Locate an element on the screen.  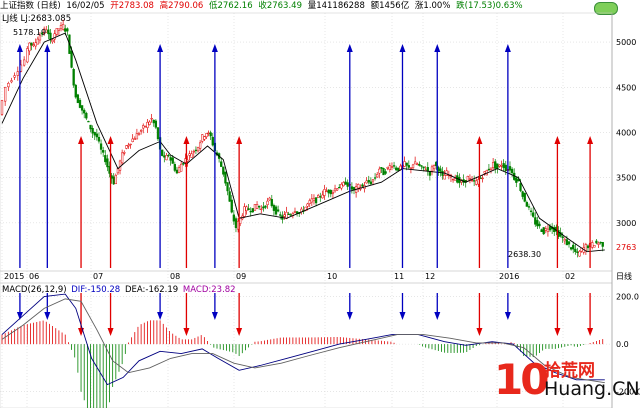
current-price-label: 2763 is located at coordinates (626, 247).